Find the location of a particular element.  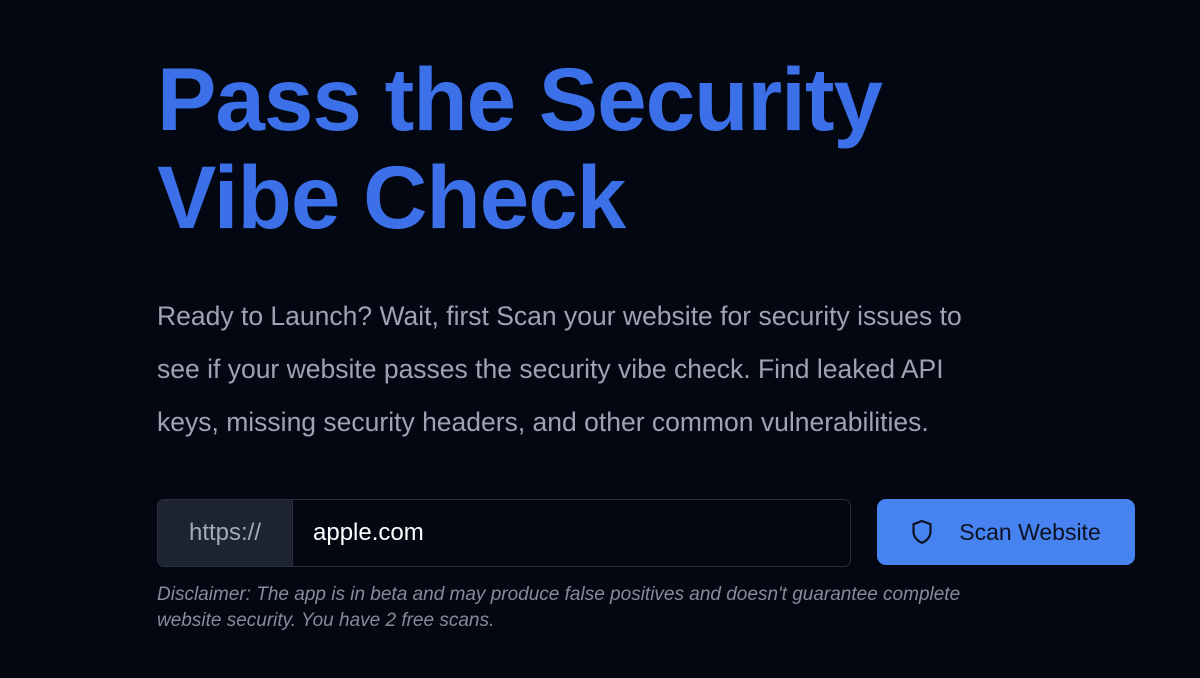

url-input-group: https:// is located at coordinates (504, 533).